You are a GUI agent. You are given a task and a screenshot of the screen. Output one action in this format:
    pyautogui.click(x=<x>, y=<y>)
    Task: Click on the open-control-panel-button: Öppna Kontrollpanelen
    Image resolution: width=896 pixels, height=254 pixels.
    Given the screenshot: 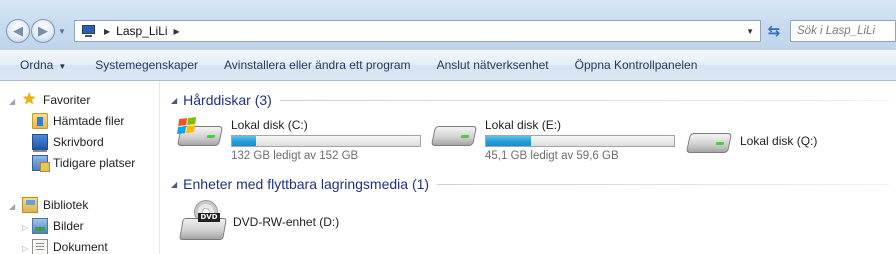 What is the action you would take?
    pyautogui.click(x=636, y=65)
    